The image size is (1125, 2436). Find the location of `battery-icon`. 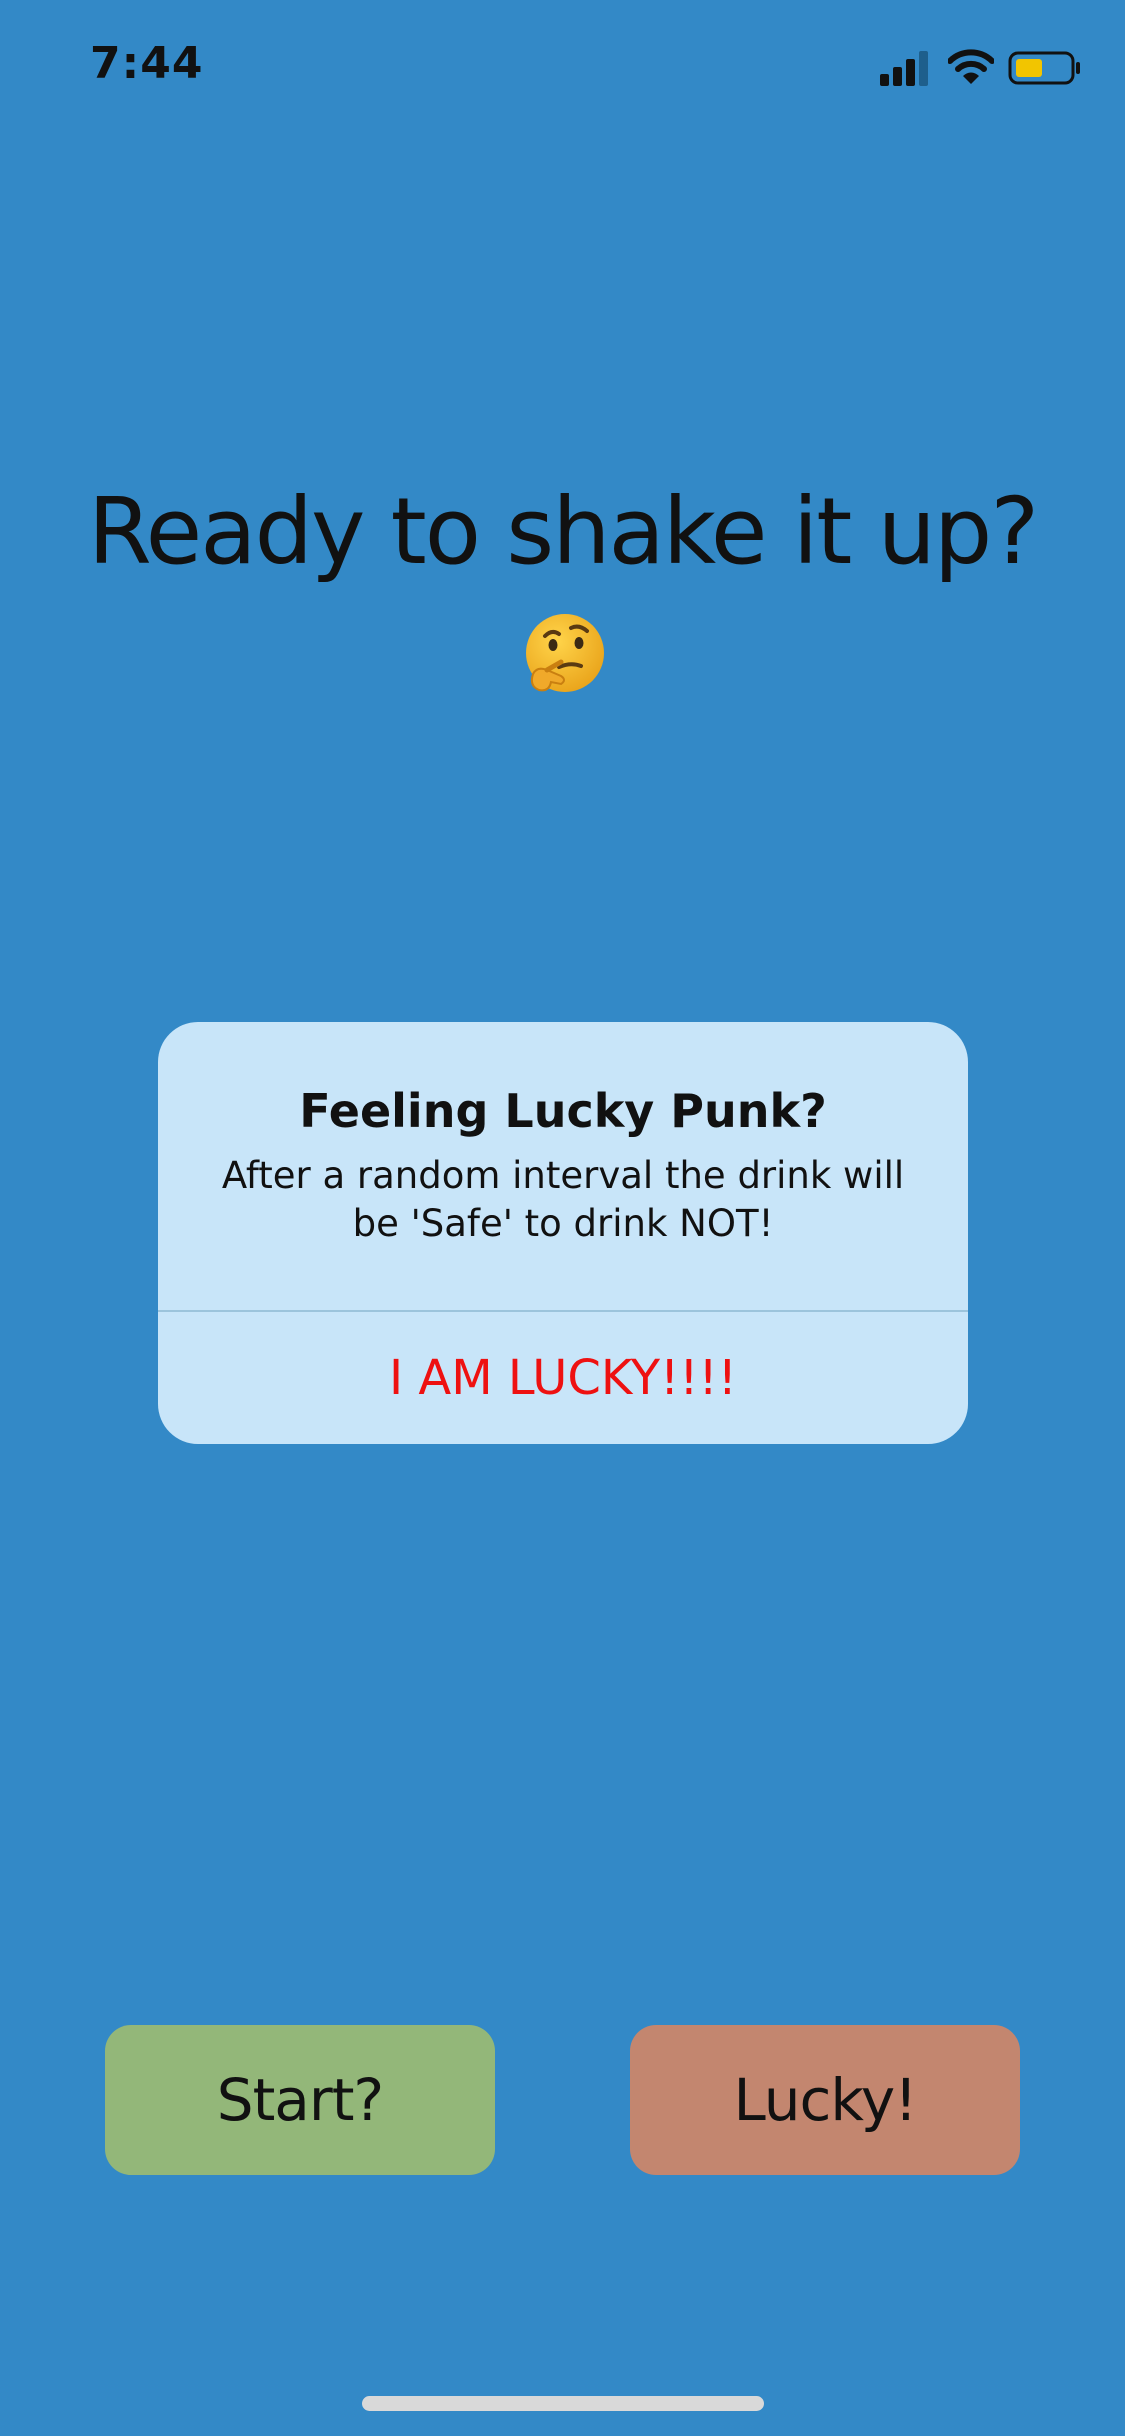

battery-icon is located at coordinates (1044, 68).